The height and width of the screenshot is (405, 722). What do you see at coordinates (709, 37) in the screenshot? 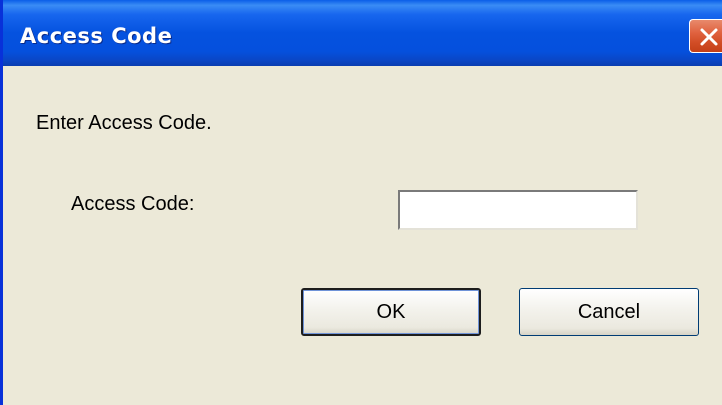
I see `close-icon` at bounding box center [709, 37].